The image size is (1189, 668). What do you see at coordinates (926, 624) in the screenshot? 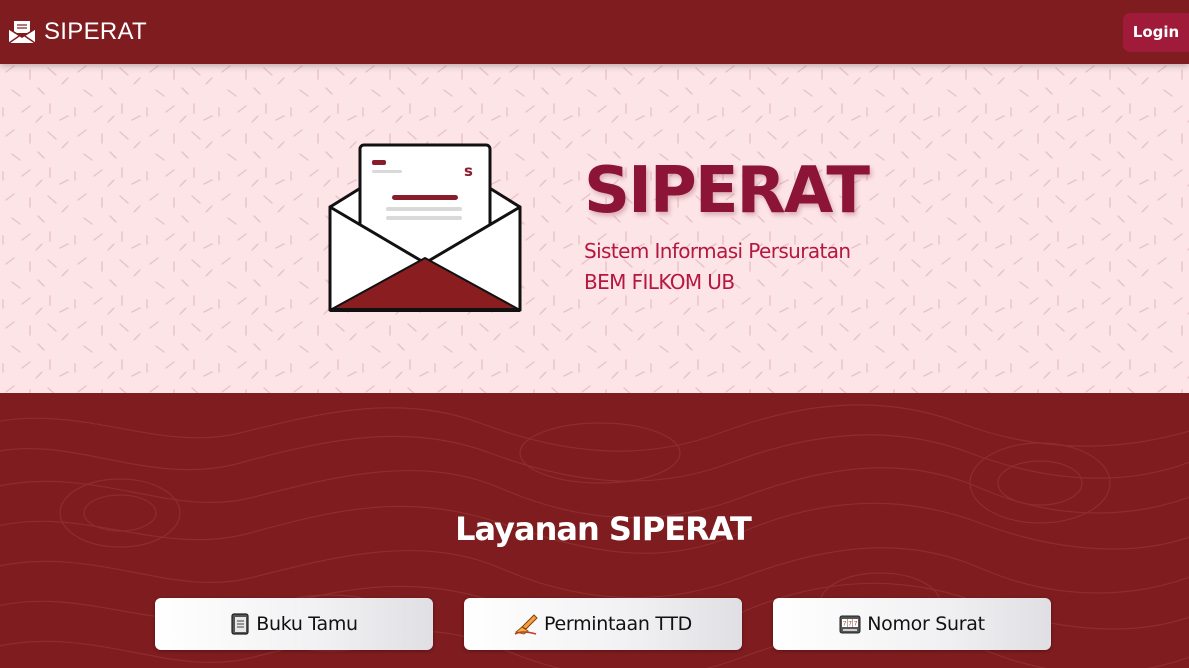
I see `nomor-surat-label: Nomor Surat` at bounding box center [926, 624].